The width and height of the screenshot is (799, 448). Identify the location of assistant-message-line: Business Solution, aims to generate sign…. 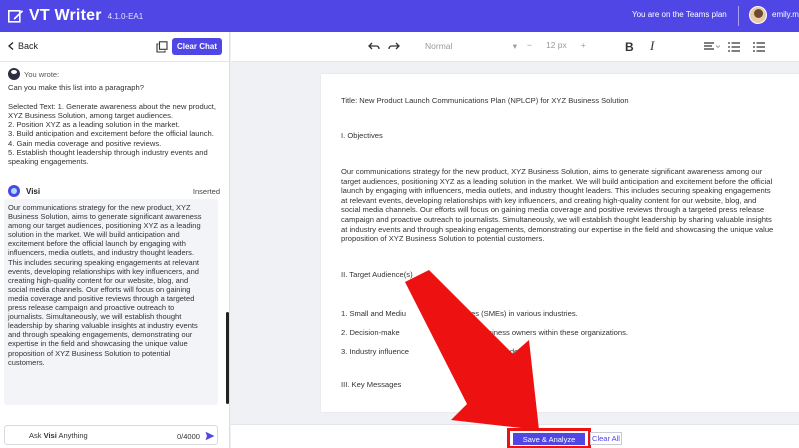
(105, 217).